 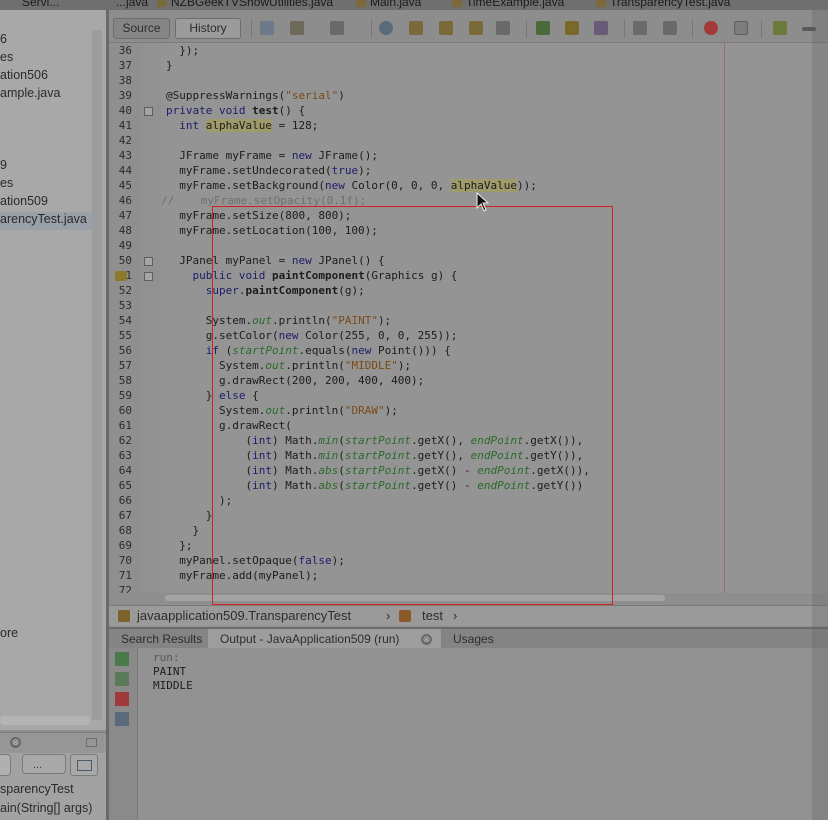 I want to click on line-number: 39, so click(x=125, y=95).